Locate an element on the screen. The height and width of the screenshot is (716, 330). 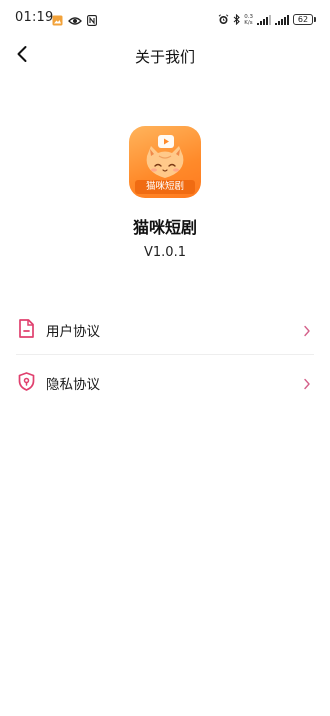
status-time: 01:19 is located at coordinates (34, 17).